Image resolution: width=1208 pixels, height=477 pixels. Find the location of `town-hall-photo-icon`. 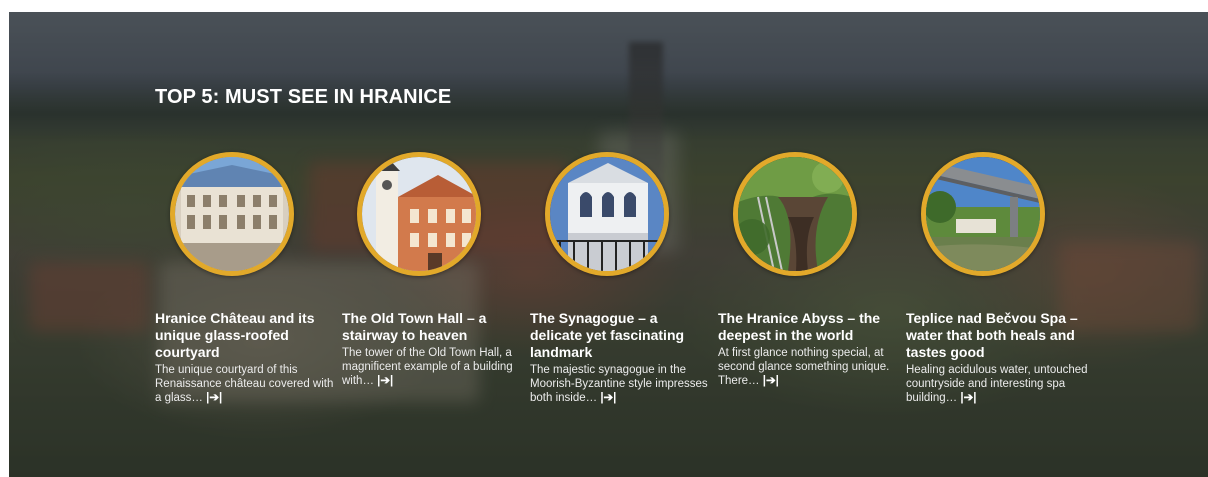

town-hall-photo-icon is located at coordinates (419, 214).